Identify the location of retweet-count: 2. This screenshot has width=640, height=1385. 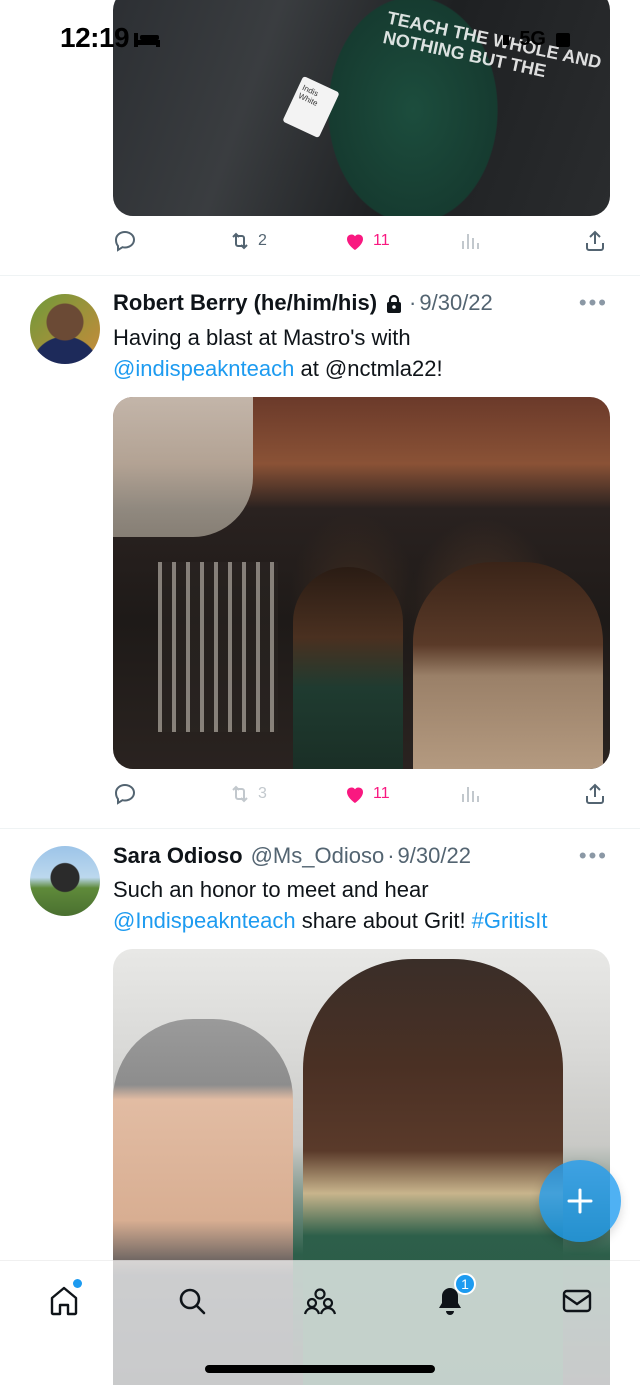
(262, 240).